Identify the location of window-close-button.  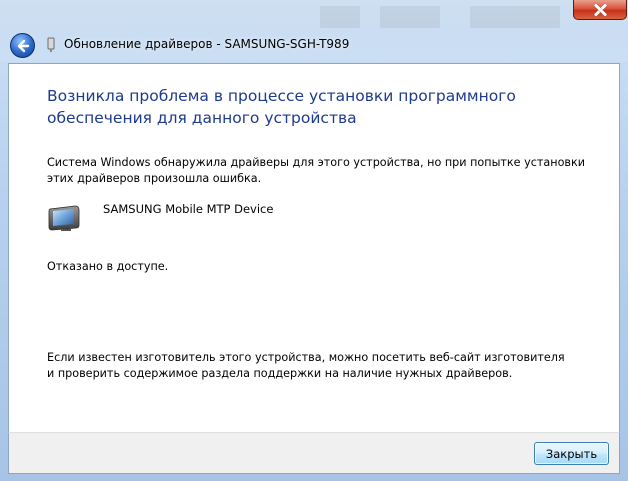
(600, 10).